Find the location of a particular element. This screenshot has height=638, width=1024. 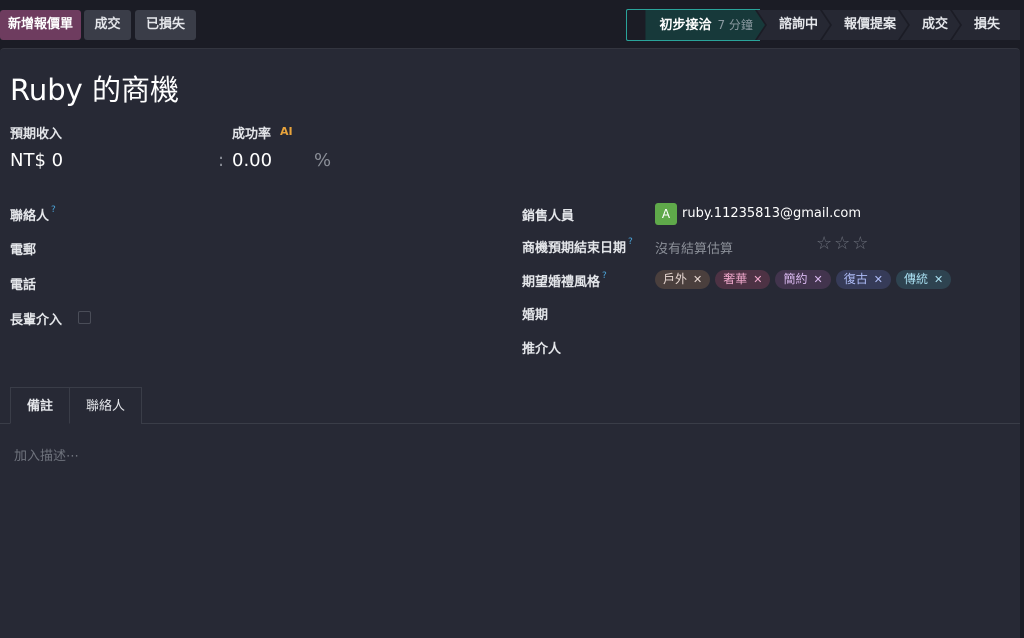

stage-lost: 損失 is located at coordinates (985, 25).